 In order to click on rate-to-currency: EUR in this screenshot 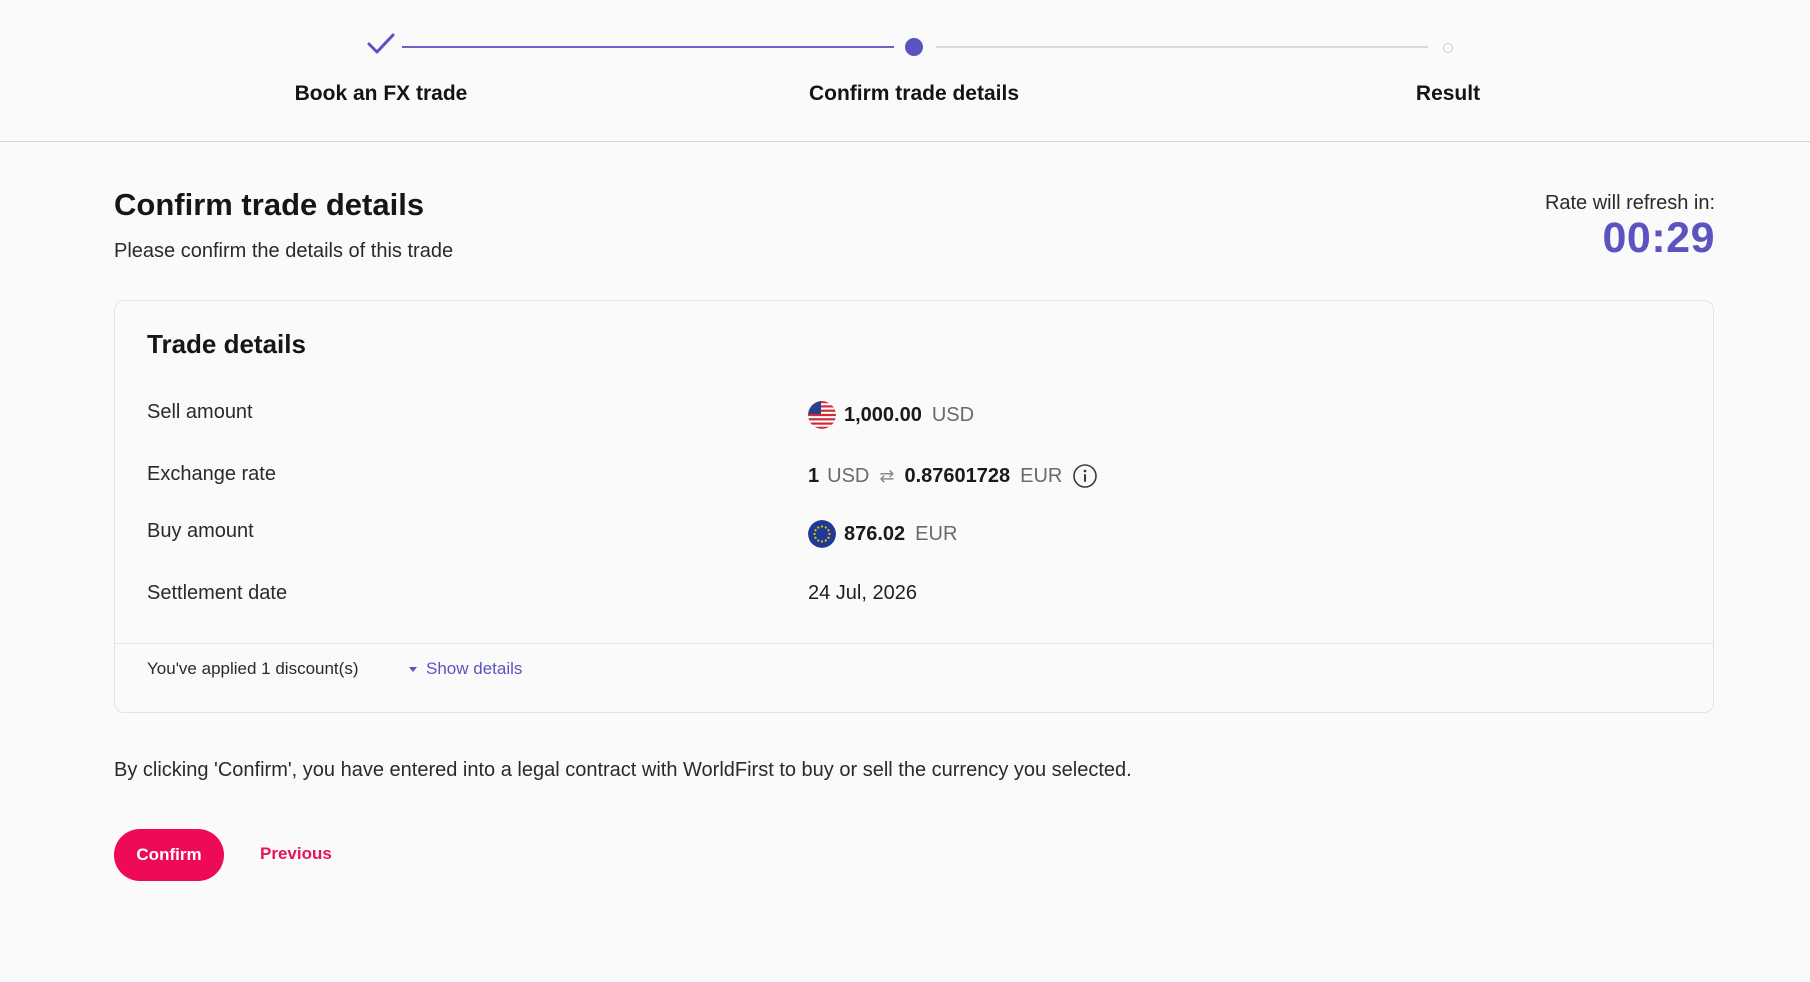, I will do `click(1041, 475)`.